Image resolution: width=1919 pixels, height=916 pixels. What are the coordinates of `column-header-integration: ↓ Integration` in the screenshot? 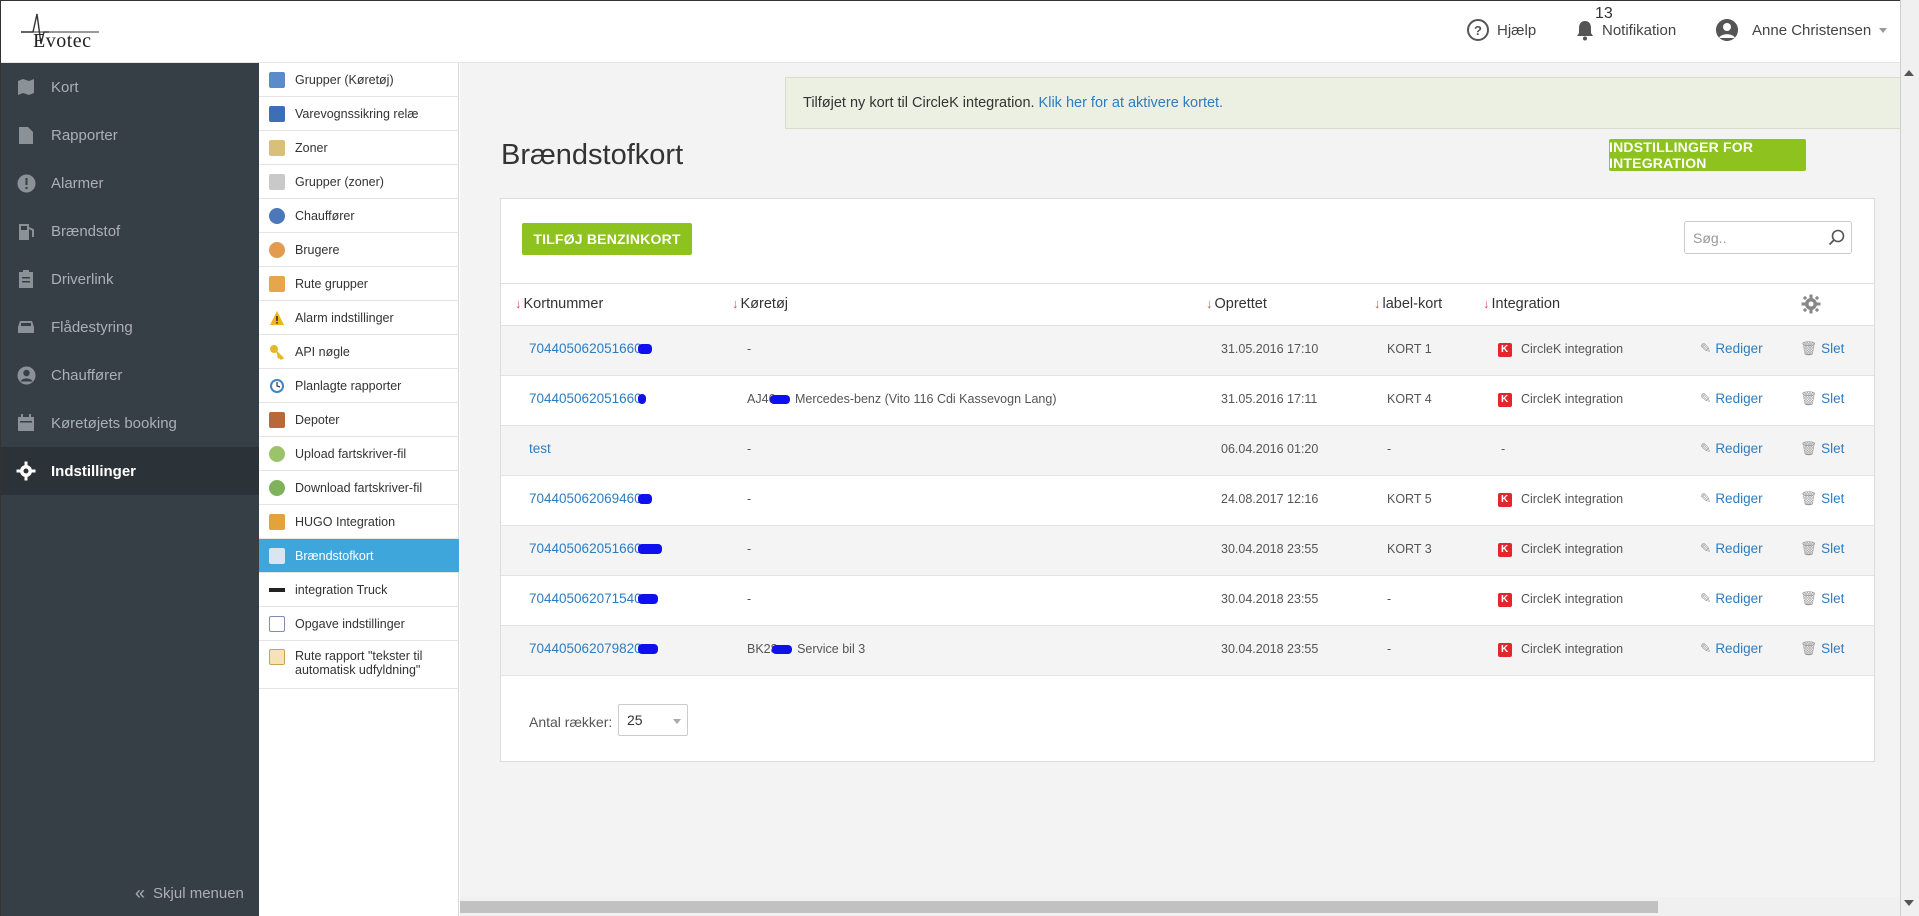 It's located at (1521, 304).